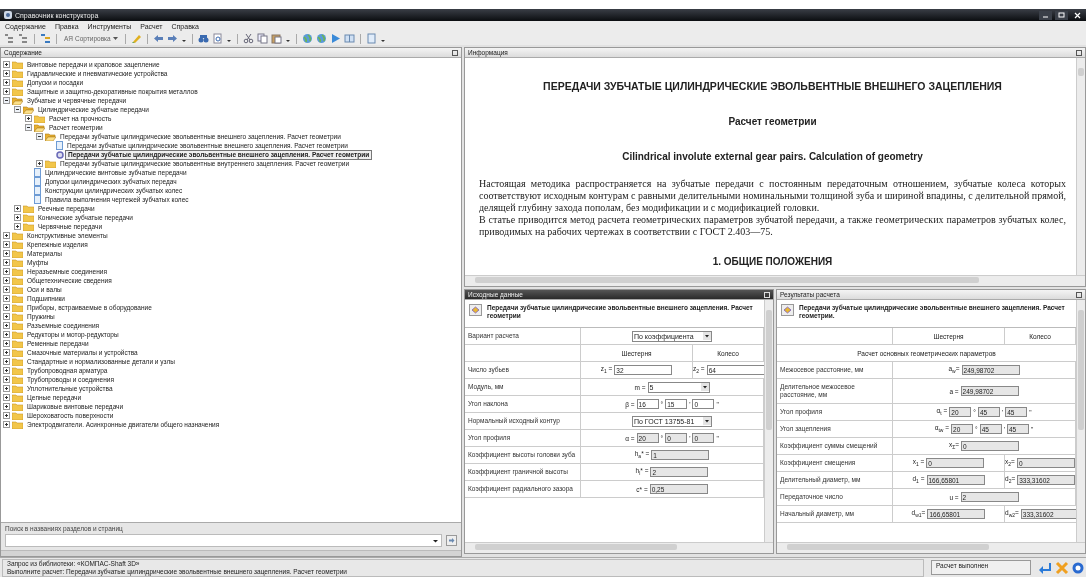 Image resolution: width=1086 pixels, height=577 pixels. What do you see at coordinates (772, 121) in the screenshot?
I see `article-subtitle: Расчет геометрии` at bounding box center [772, 121].